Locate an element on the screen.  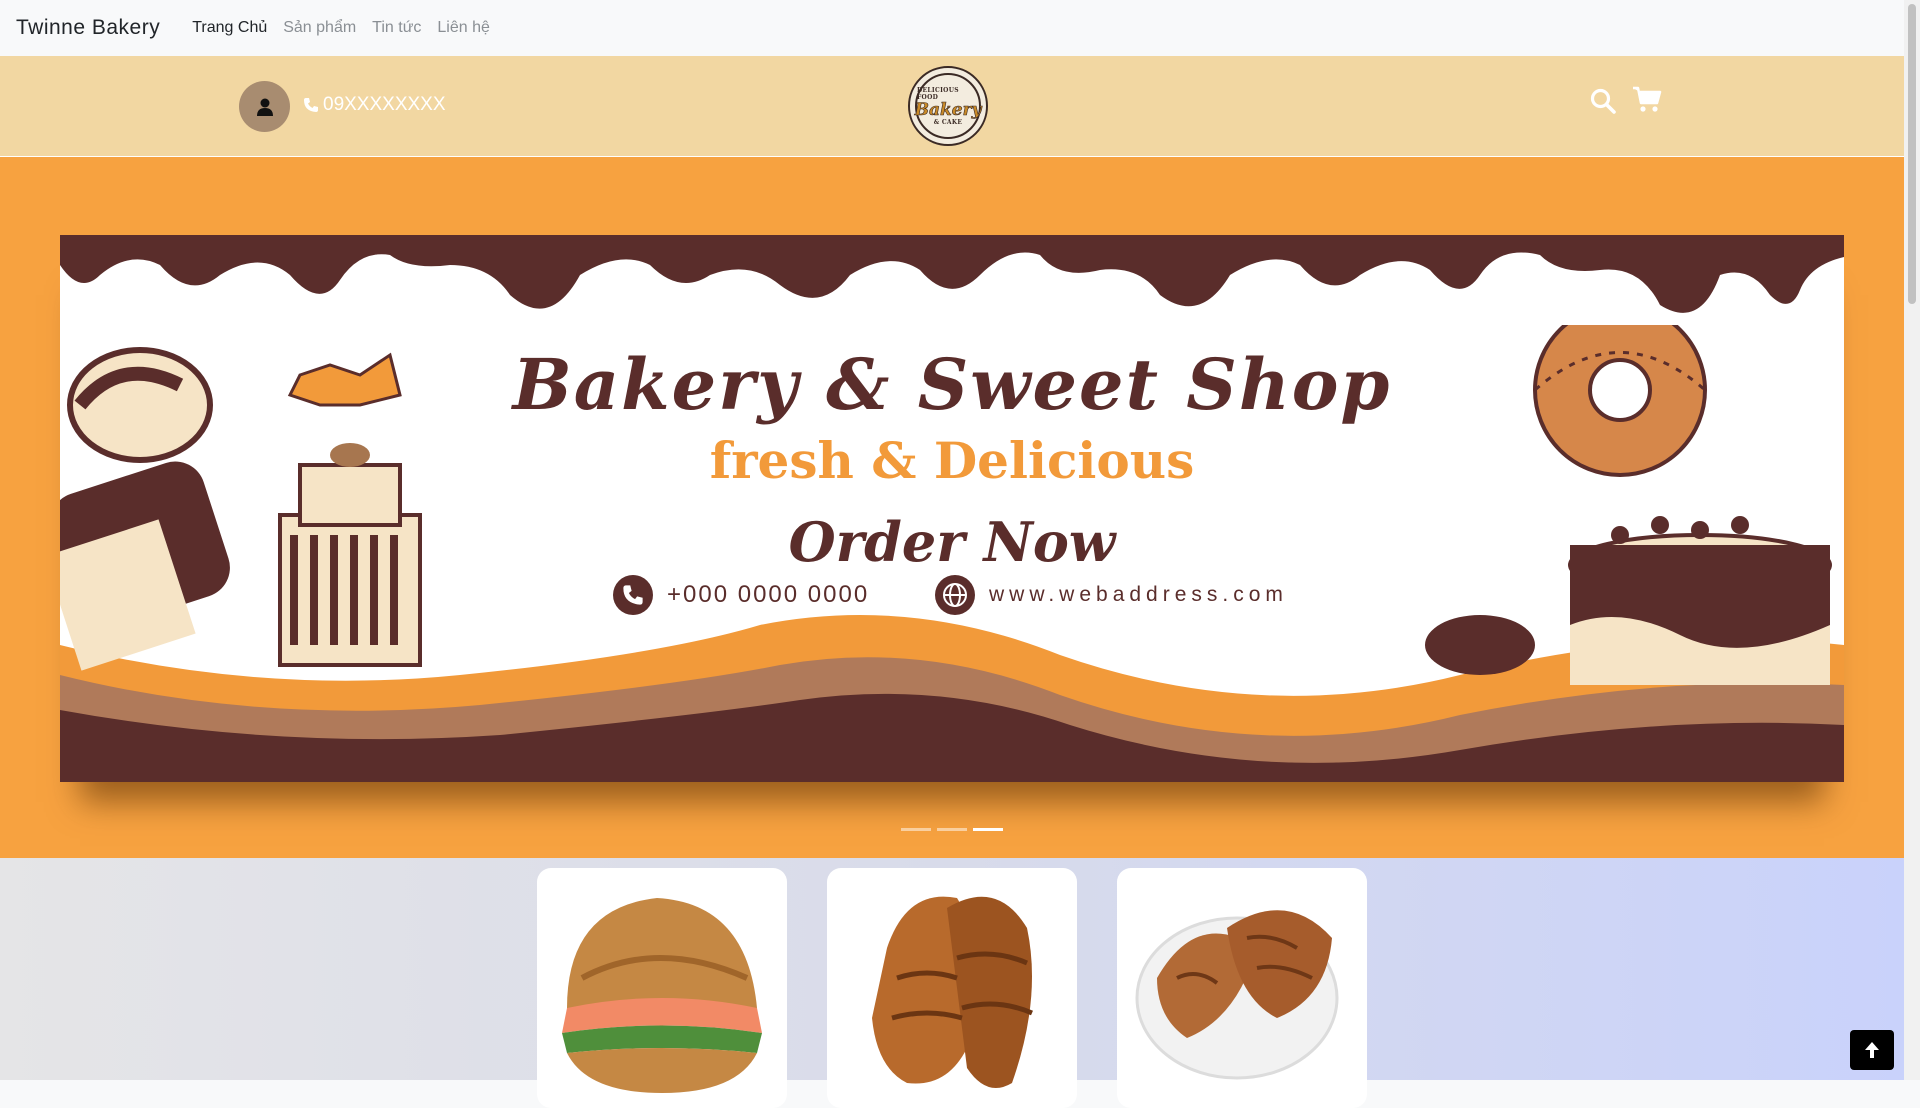
nav-products: Sản phẩm is located at coordinates (319, 28).